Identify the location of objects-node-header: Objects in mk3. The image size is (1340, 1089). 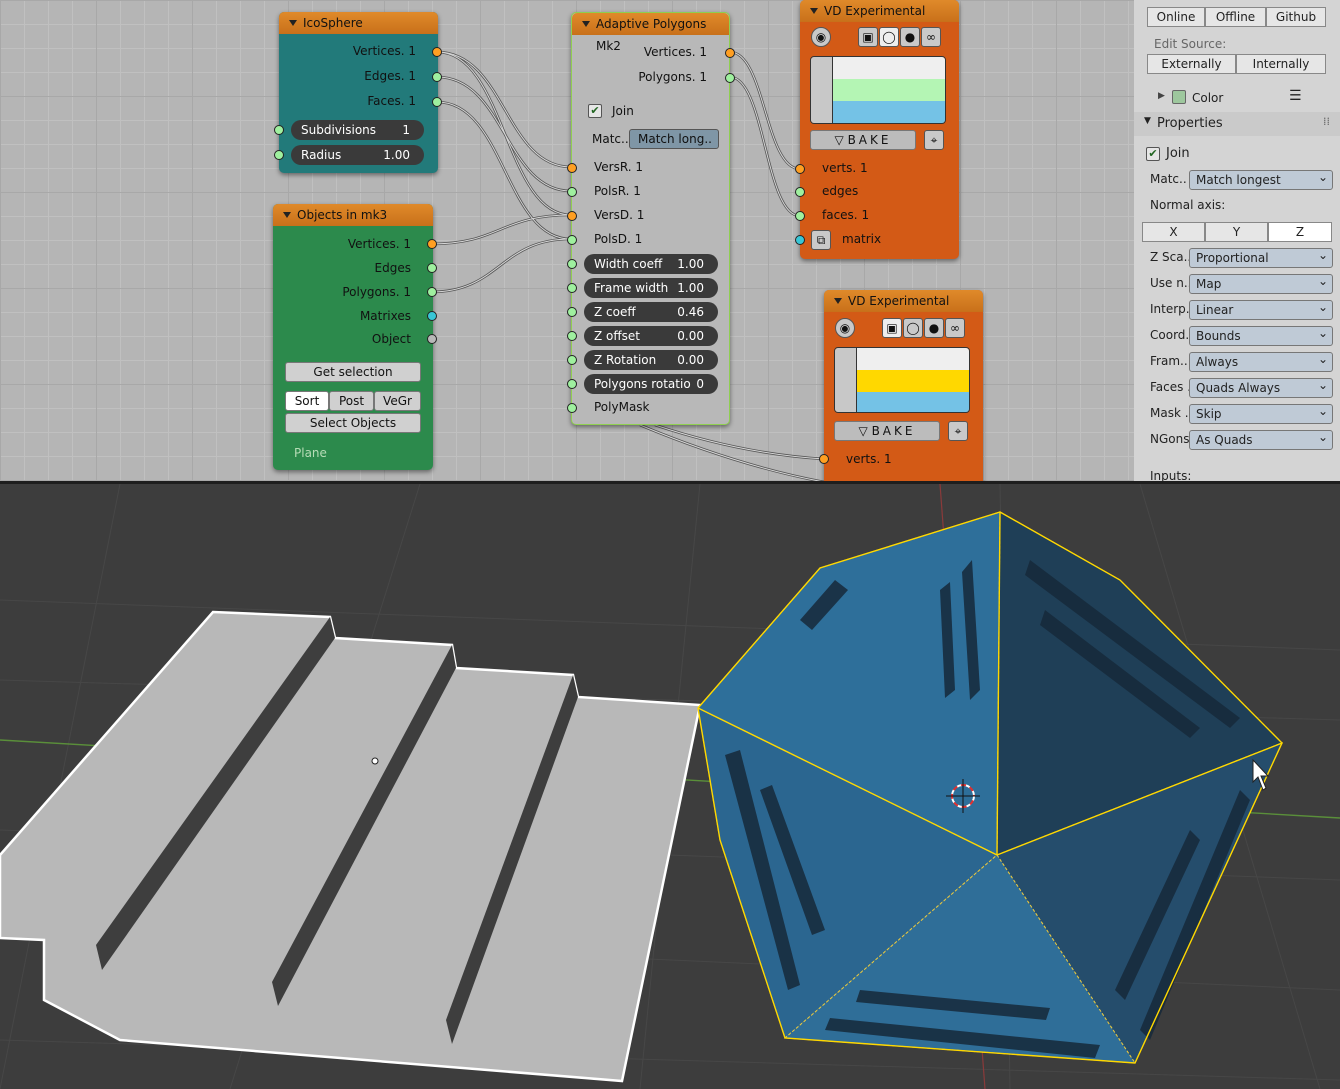
(353, 215).